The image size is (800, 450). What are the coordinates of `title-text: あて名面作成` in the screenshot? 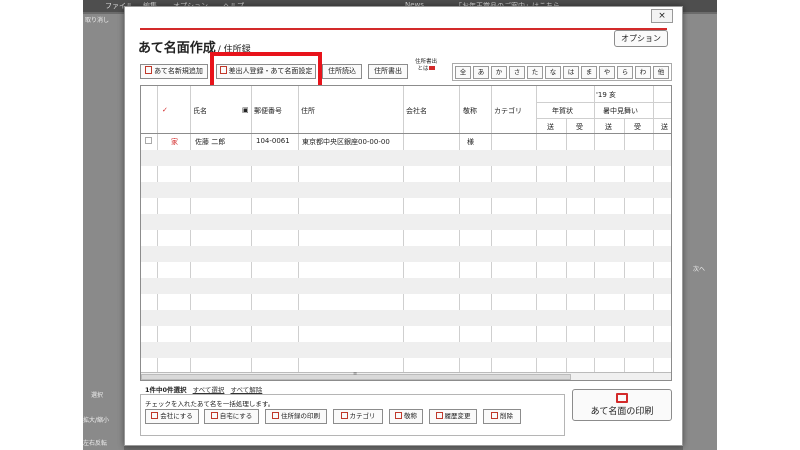 It's located at (177, 48).